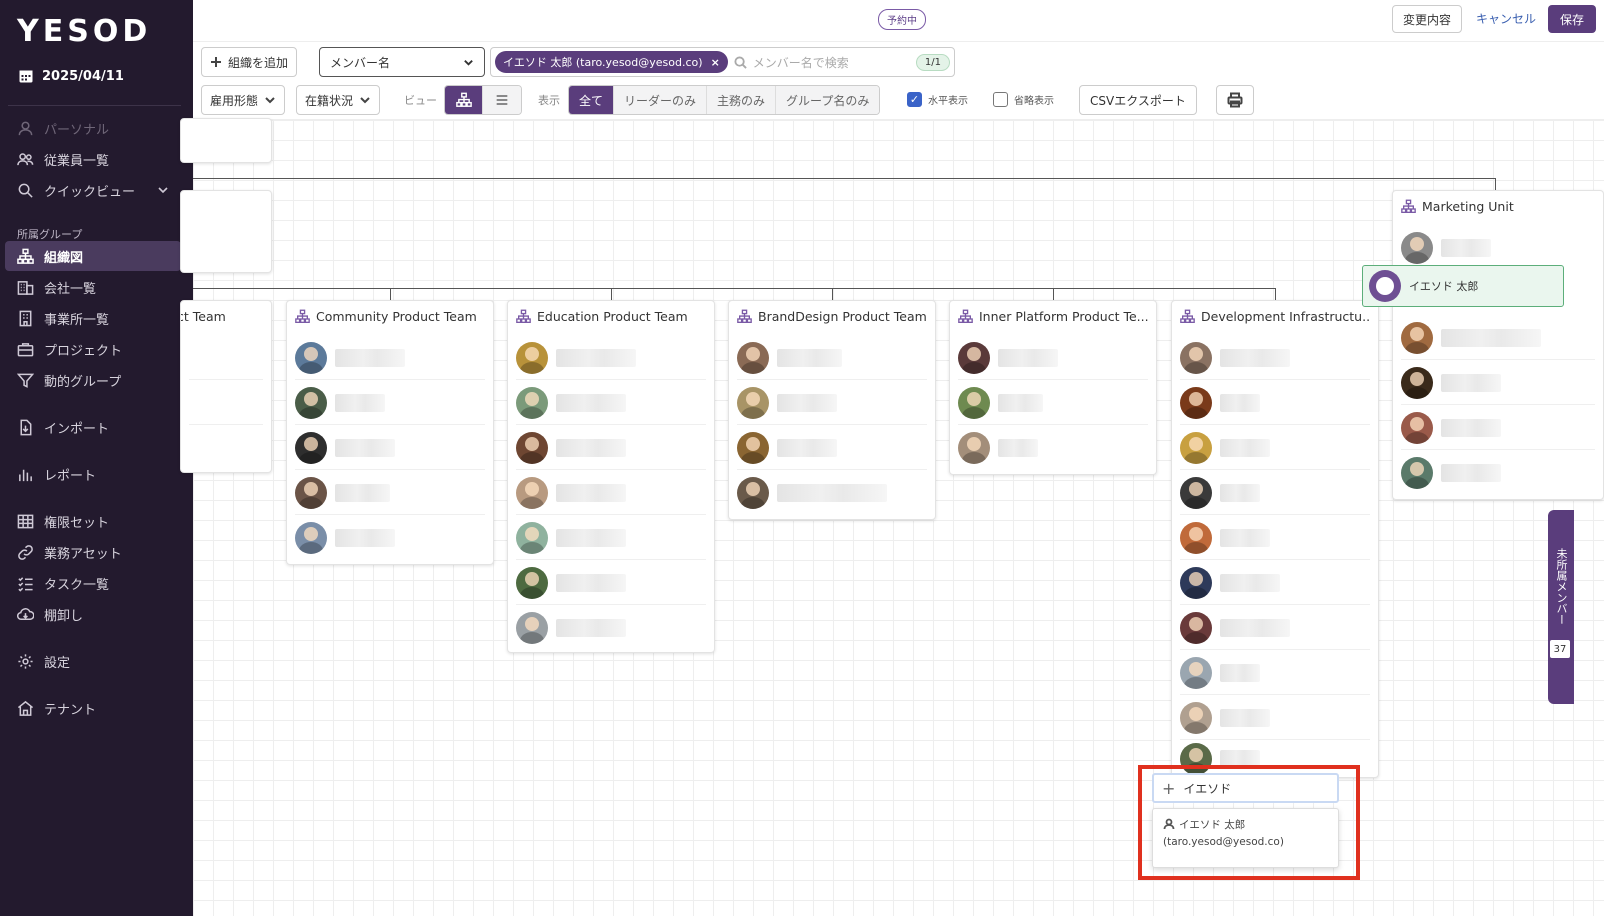 This screenshot has width=1604, height=916. What do you see at coordinates (1245, 838) in the screenshot?
I see `add-member-suggestion: イエソド 太郎 (taro.yesod@yesod.co)` at bounding box center [1245, 838].